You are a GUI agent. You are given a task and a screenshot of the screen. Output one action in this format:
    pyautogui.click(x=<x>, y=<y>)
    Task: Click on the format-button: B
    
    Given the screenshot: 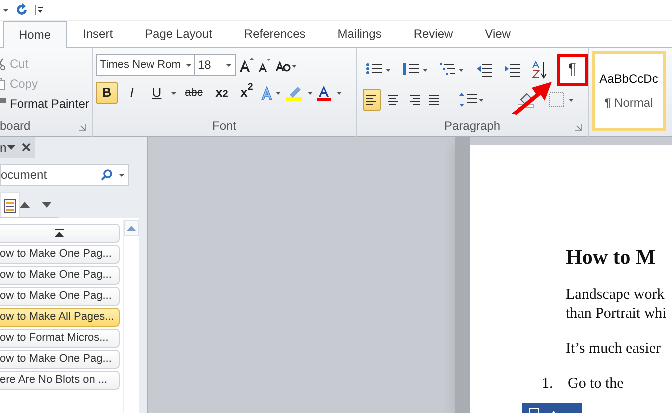 What is the action you would take?
    pyautogui.click(x=107, y=93)
    